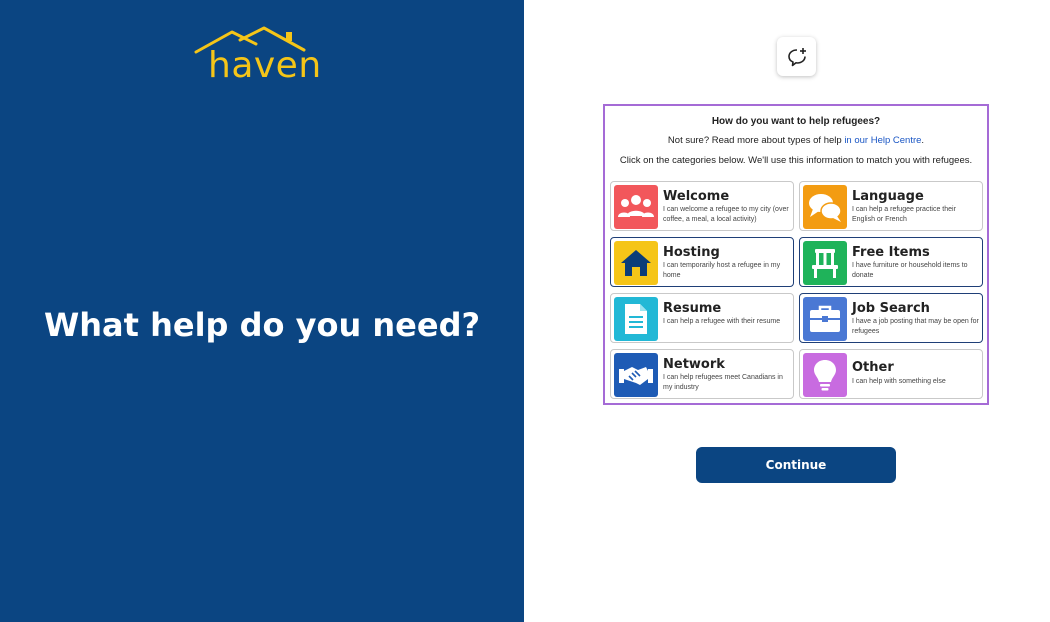 Image resolution: width=1050 pixels, height=622 pixels. Describe the element at coordinates (891, 308) in the screenshot. I see `category-title: Job Search` at that location.